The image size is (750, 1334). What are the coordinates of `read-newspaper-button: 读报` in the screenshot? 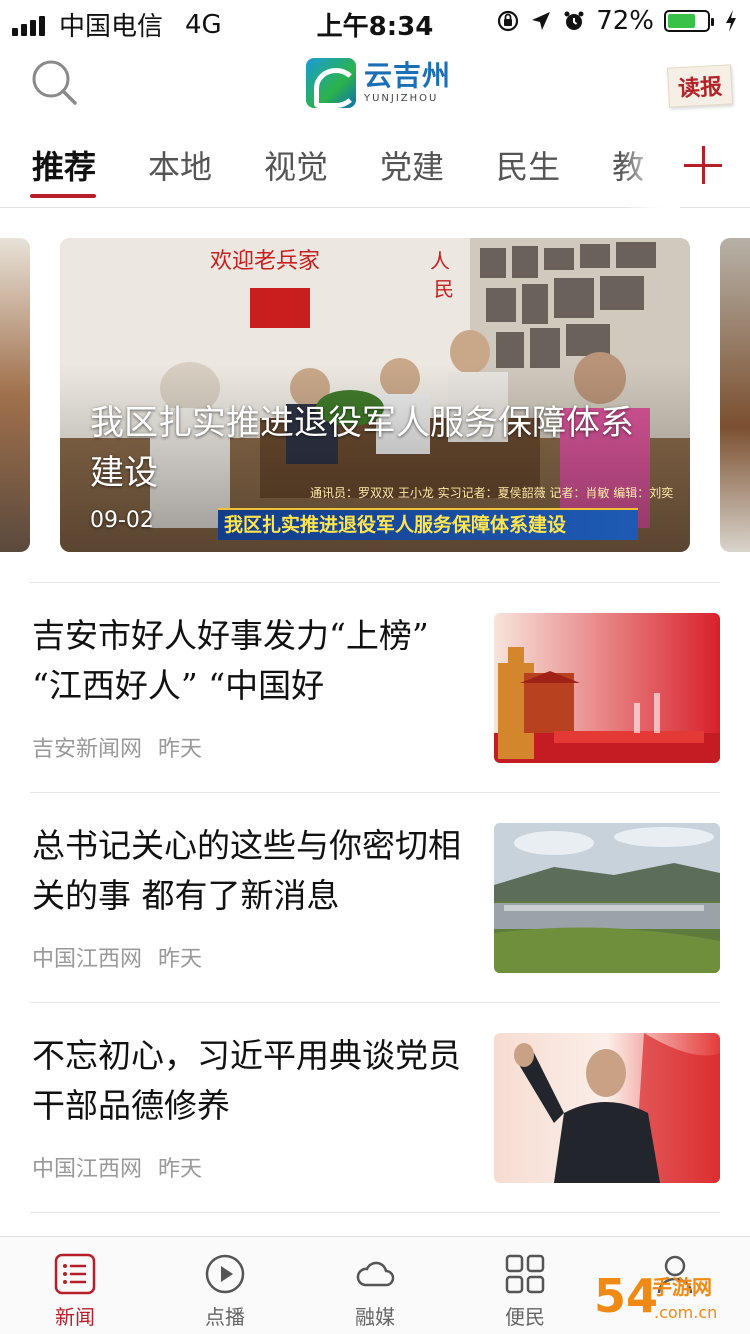 It's located at (700, 86).